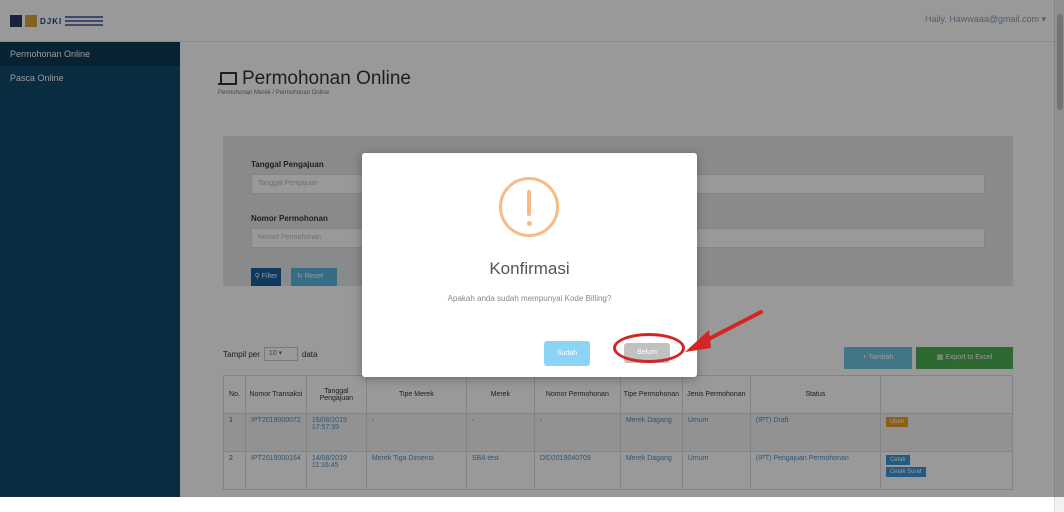  I want to click on warning-icon, so click(529, 207).